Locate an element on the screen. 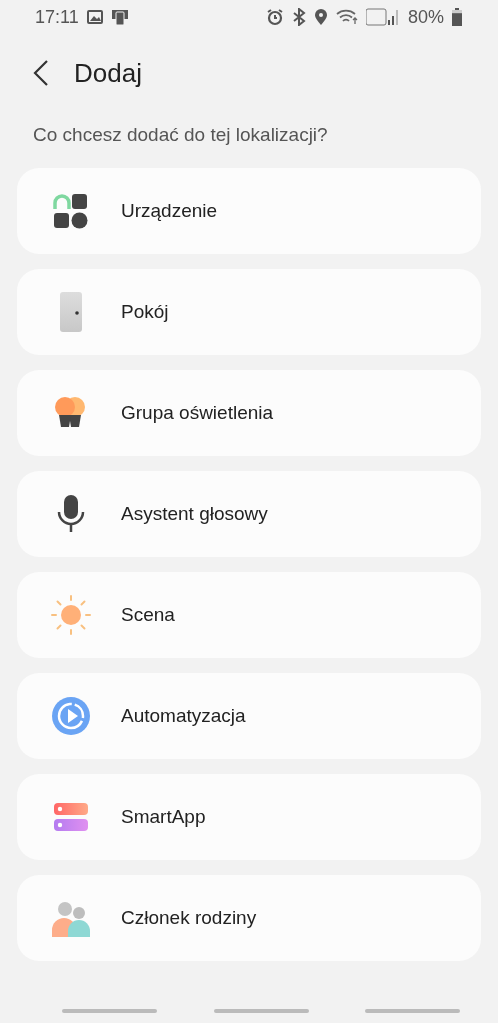 The height and width of the screenshot is (1023, 498). alarm-icon is located at coordinates (274, 17).